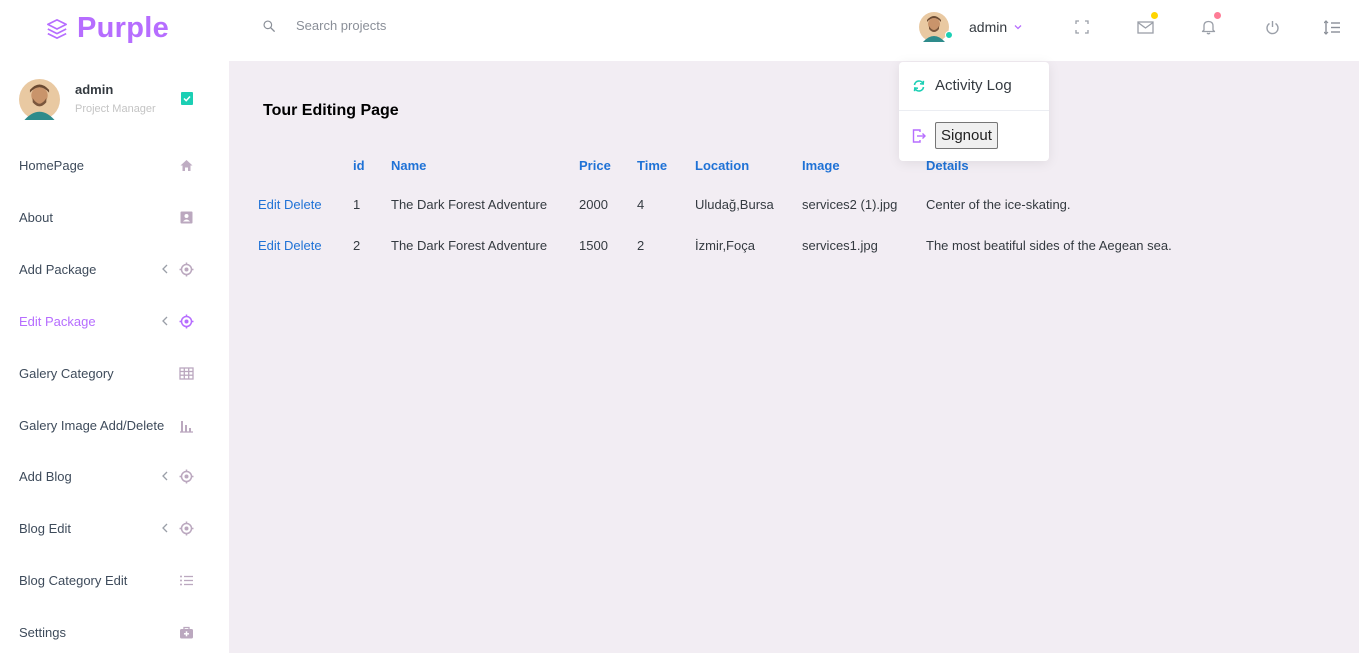 The width and height of the screenshot is (1359, 653). Describe the element at coordinates (919, 86) in the screenshot. I see `cached-icon` at that location.